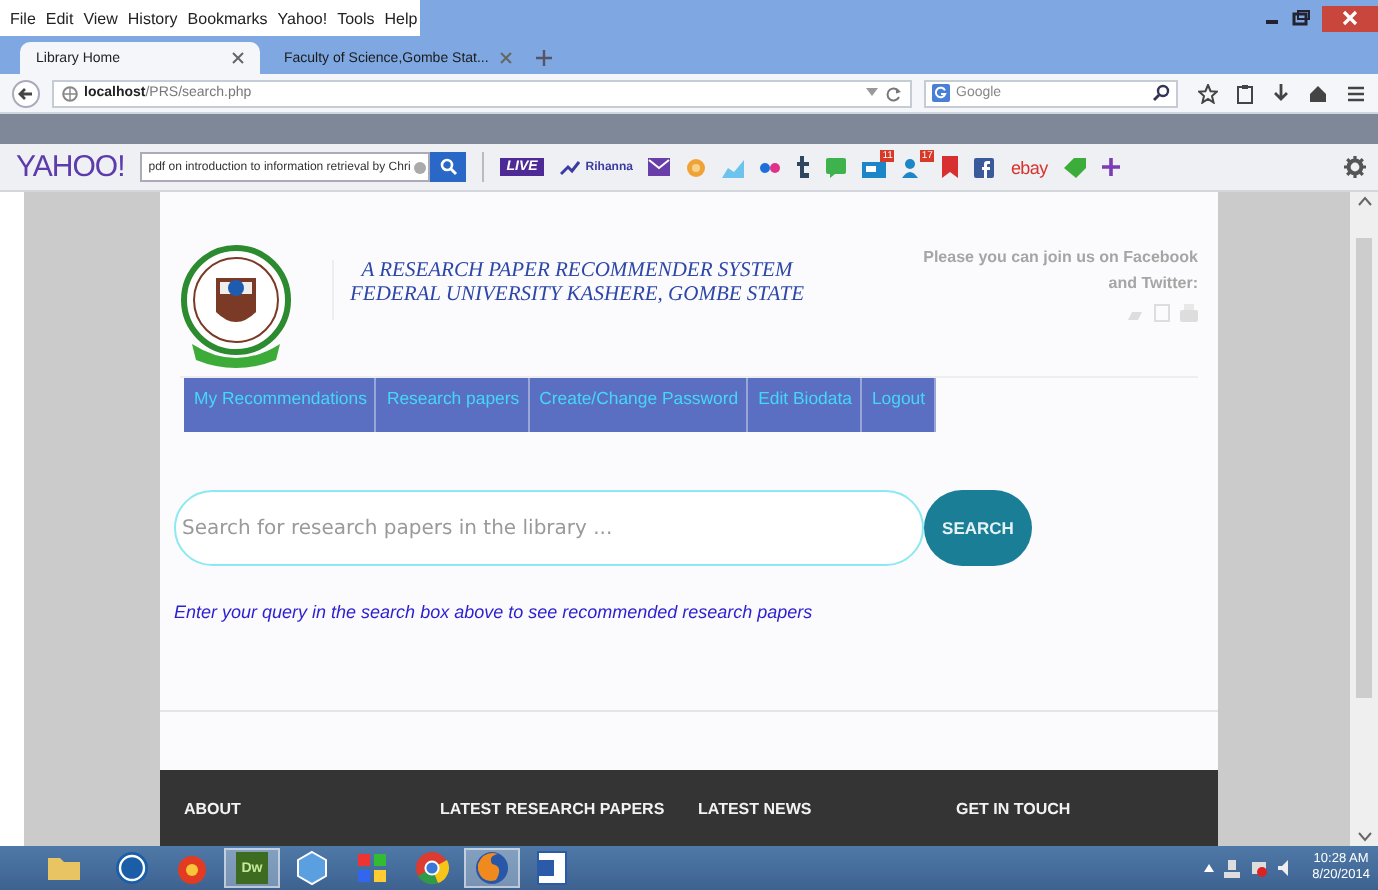 Image resolution: width=1378 pixels, height=890 pixels. What do you see at coordinates (1074, 167) in the screenshot?
I see `tag-icon` at bounding box center [1074, 167].